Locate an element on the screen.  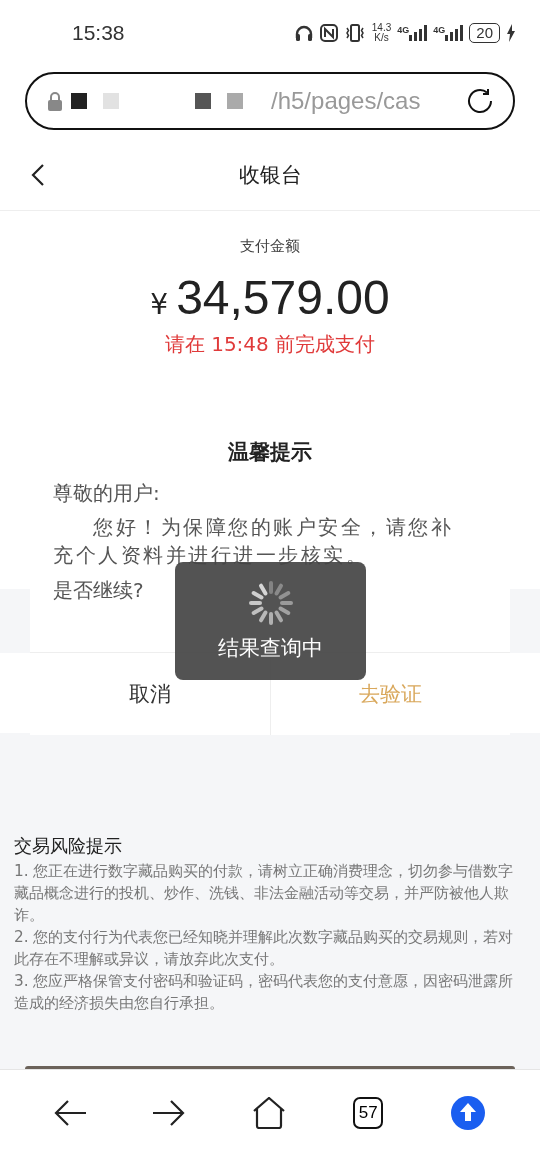
forward-arrow-icon is located at coordinates (168, 1112).